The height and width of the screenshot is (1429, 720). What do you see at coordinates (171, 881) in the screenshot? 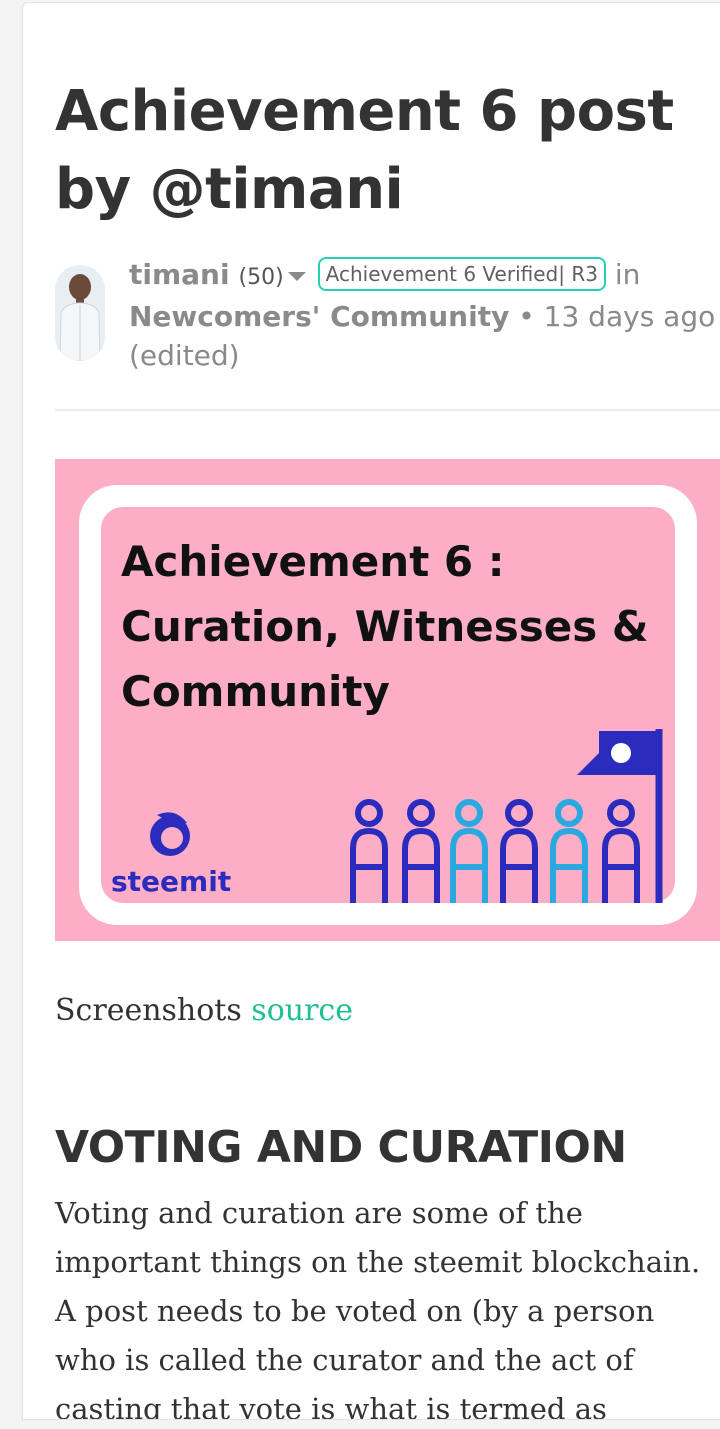
I see `steemit-logo-word: steemit` at bounding box center [171, 881].